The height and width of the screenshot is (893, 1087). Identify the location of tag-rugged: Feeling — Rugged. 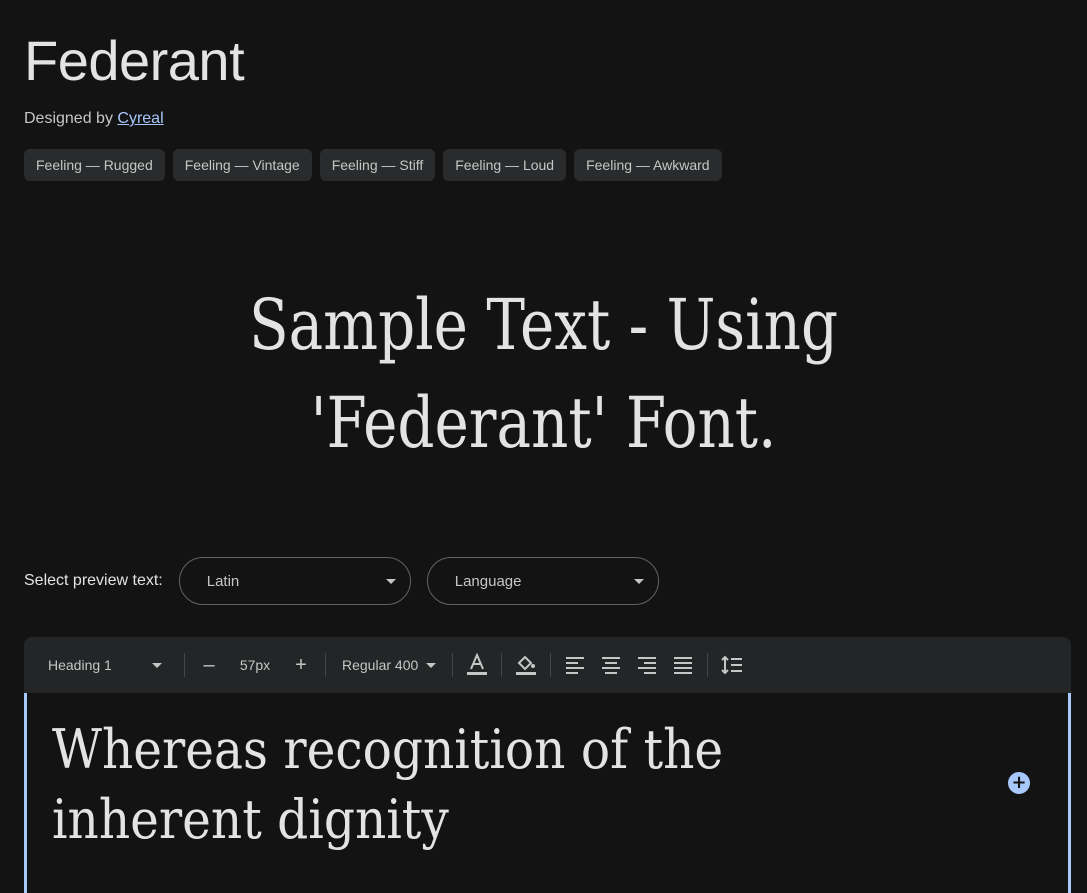
(94, 165).